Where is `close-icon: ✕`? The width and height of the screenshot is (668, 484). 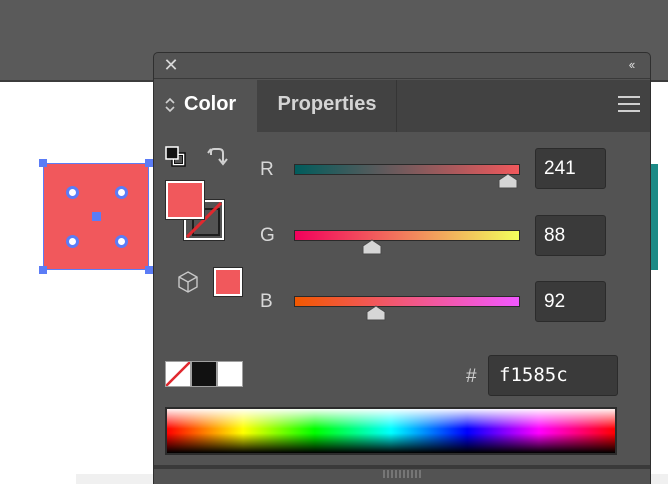 close-icon: ✕ is located at coordinates (171, 65).